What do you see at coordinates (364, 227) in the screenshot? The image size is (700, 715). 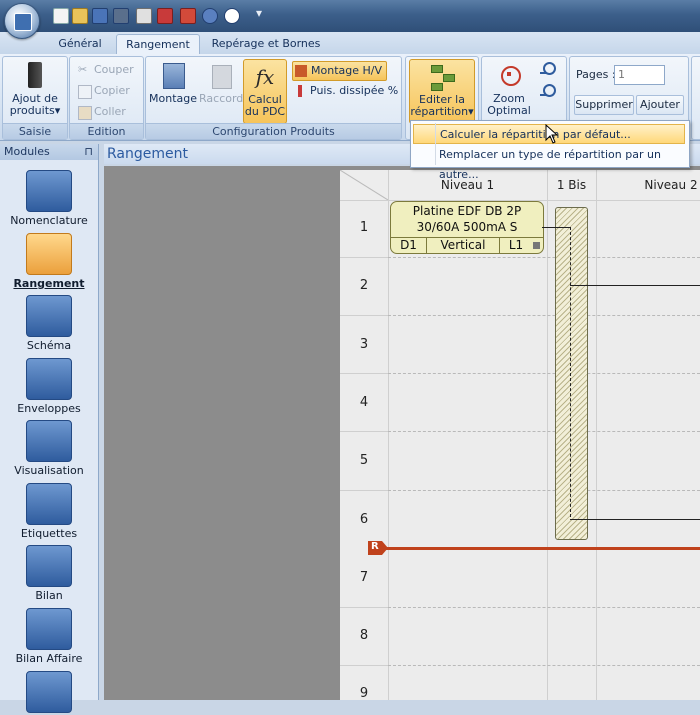 I see `row-number: 1` at bounding box center [364, 227].